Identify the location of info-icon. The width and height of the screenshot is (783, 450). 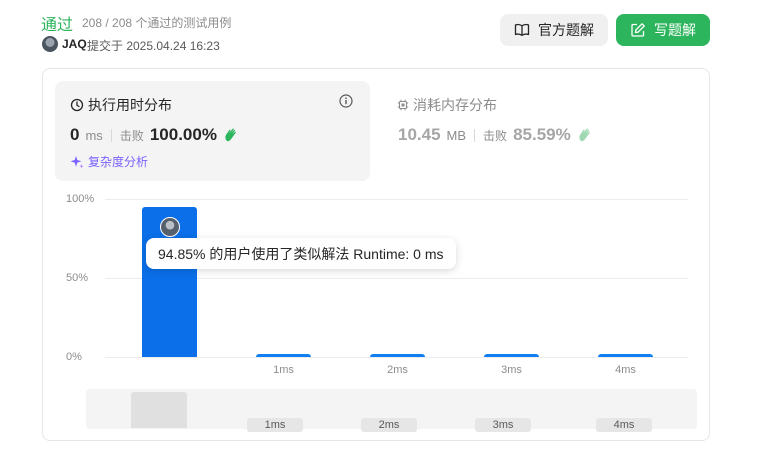
(346, 101).